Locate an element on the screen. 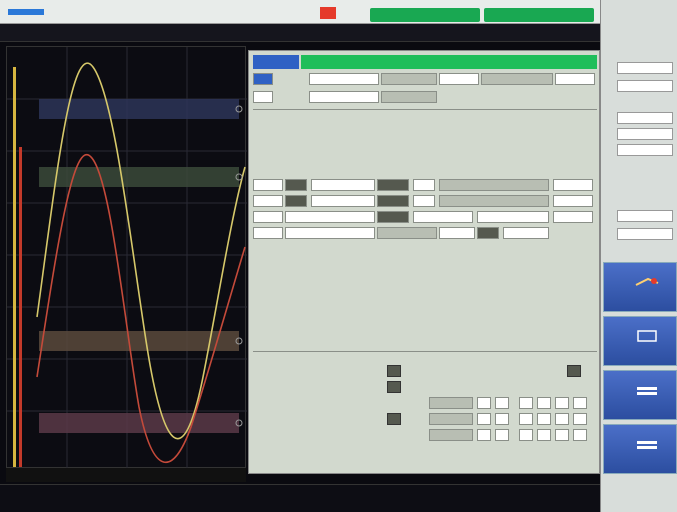 This screenshot has width=677, height=512. divider-bottom is located at coordinates (425, 351).